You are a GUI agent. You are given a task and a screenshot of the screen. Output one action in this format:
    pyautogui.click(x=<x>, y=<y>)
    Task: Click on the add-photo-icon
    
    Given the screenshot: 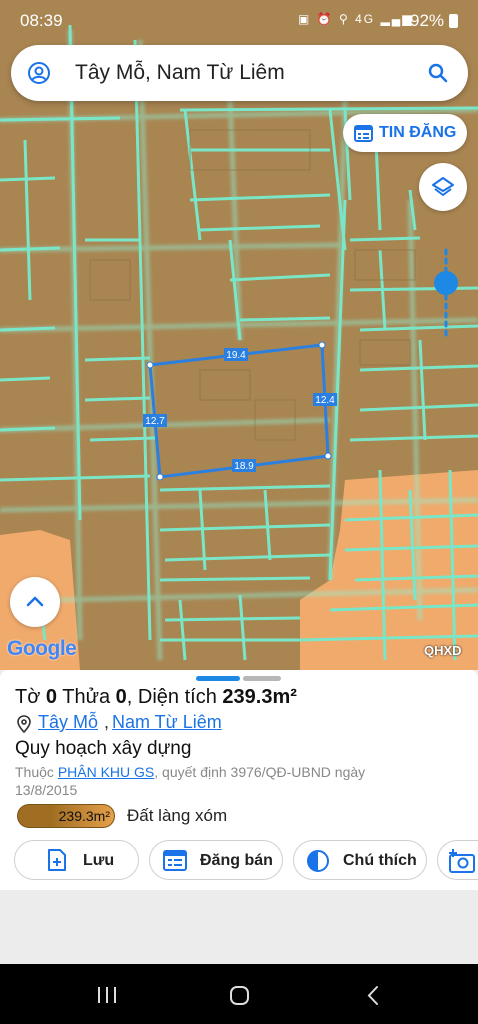 What is the action you would take?
    pyautogui.click(x=462, y=861)
    